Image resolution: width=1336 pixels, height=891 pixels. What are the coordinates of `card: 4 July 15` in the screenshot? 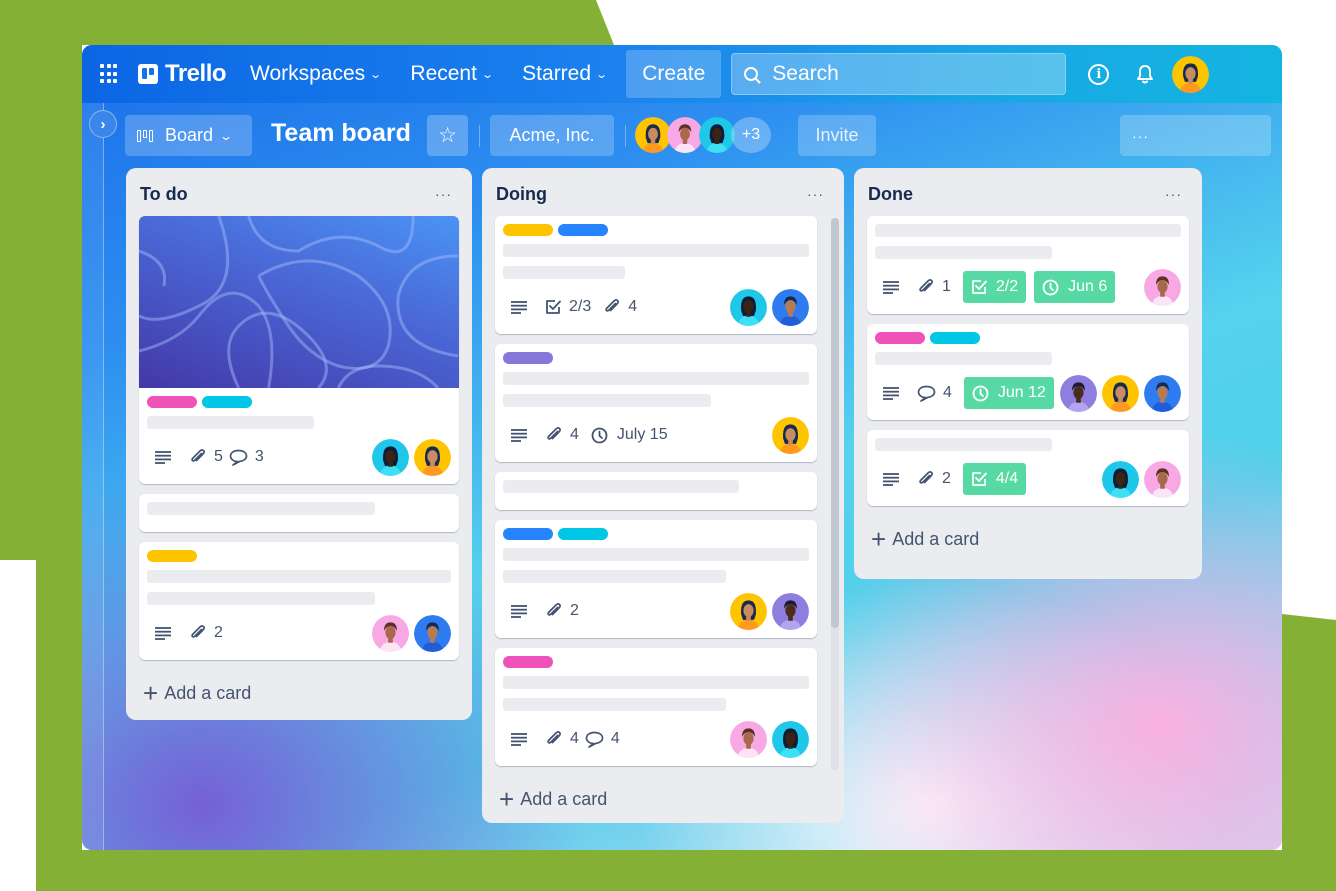 It's located at (656, 403).